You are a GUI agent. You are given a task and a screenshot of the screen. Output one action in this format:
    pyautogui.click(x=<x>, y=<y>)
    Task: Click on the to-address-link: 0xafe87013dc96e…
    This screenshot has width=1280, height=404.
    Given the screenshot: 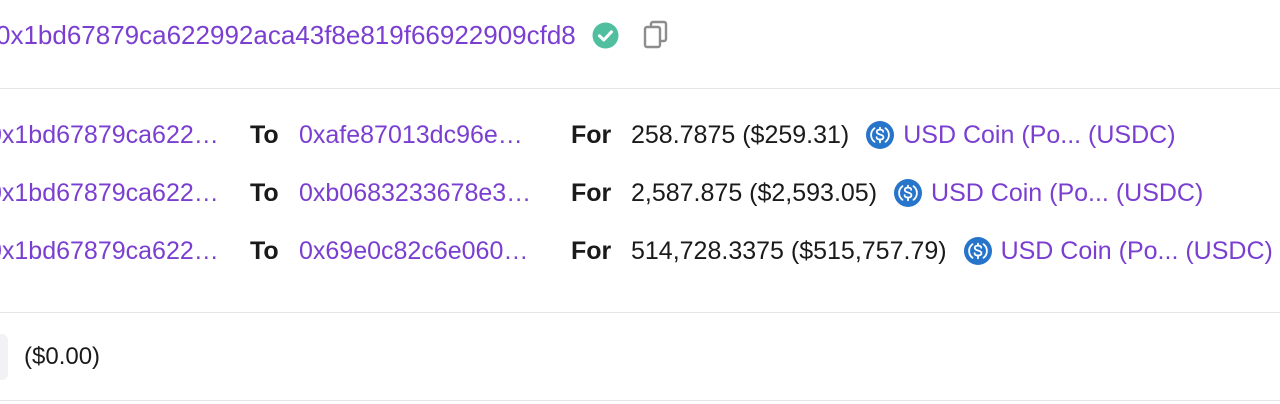 What is the action you would take?
    pyautogui.click(x=430, y=135)
    